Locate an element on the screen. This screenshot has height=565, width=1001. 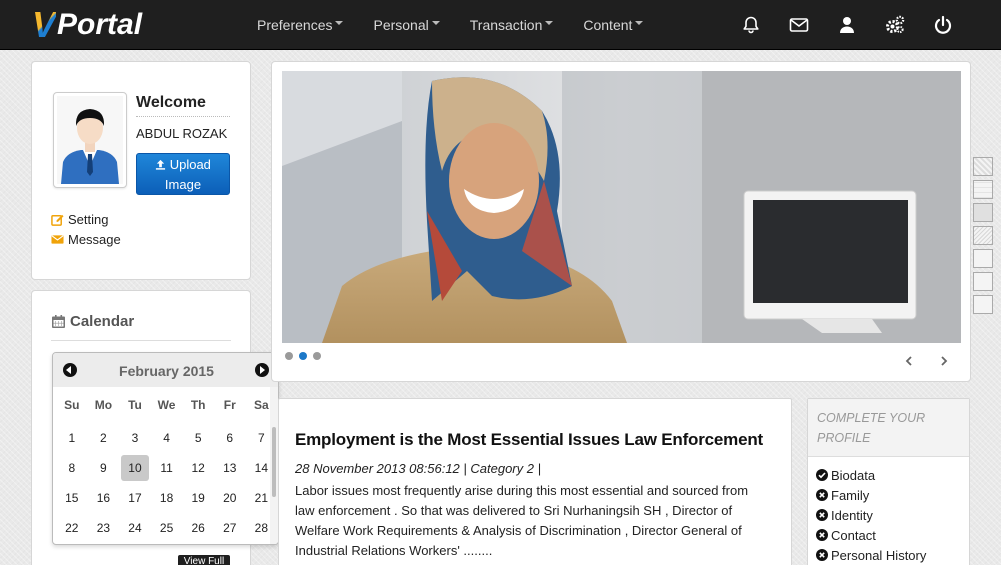
gears-icon is located at coordinates (895, 25).